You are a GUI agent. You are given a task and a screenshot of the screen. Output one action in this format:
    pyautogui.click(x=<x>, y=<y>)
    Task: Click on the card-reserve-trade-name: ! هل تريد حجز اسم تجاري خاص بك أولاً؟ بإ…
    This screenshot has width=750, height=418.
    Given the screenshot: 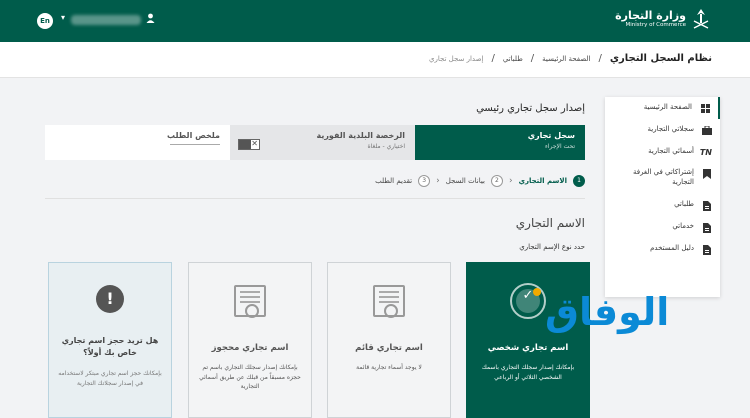 What is the action you would take?
    pyautogui.click(x=110, y=340)
    